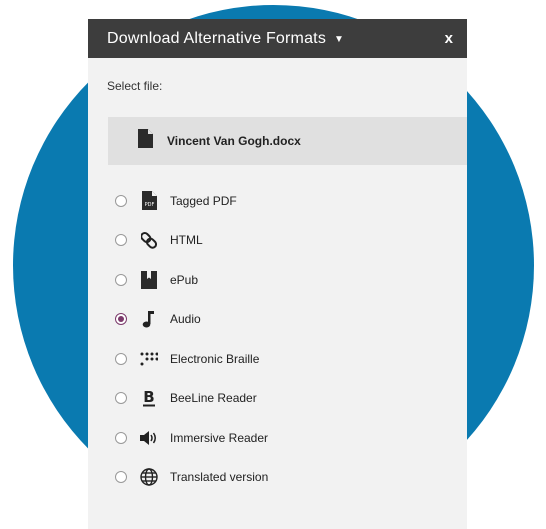  What do you see at coordinates (121, 240) in the screenshot?
I see `radio-html` at bounding box center [121, 240].